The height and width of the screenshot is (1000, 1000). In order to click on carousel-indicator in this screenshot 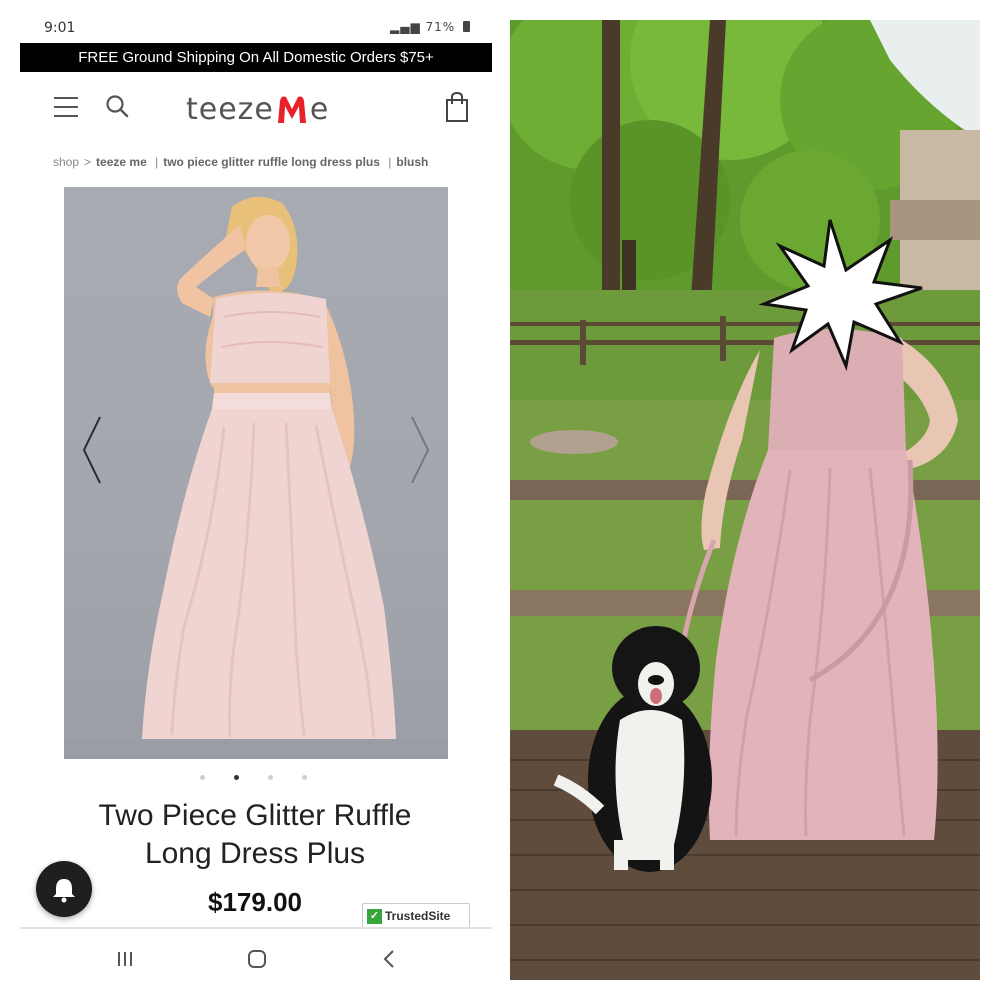, I will do `click(270, 780)`.